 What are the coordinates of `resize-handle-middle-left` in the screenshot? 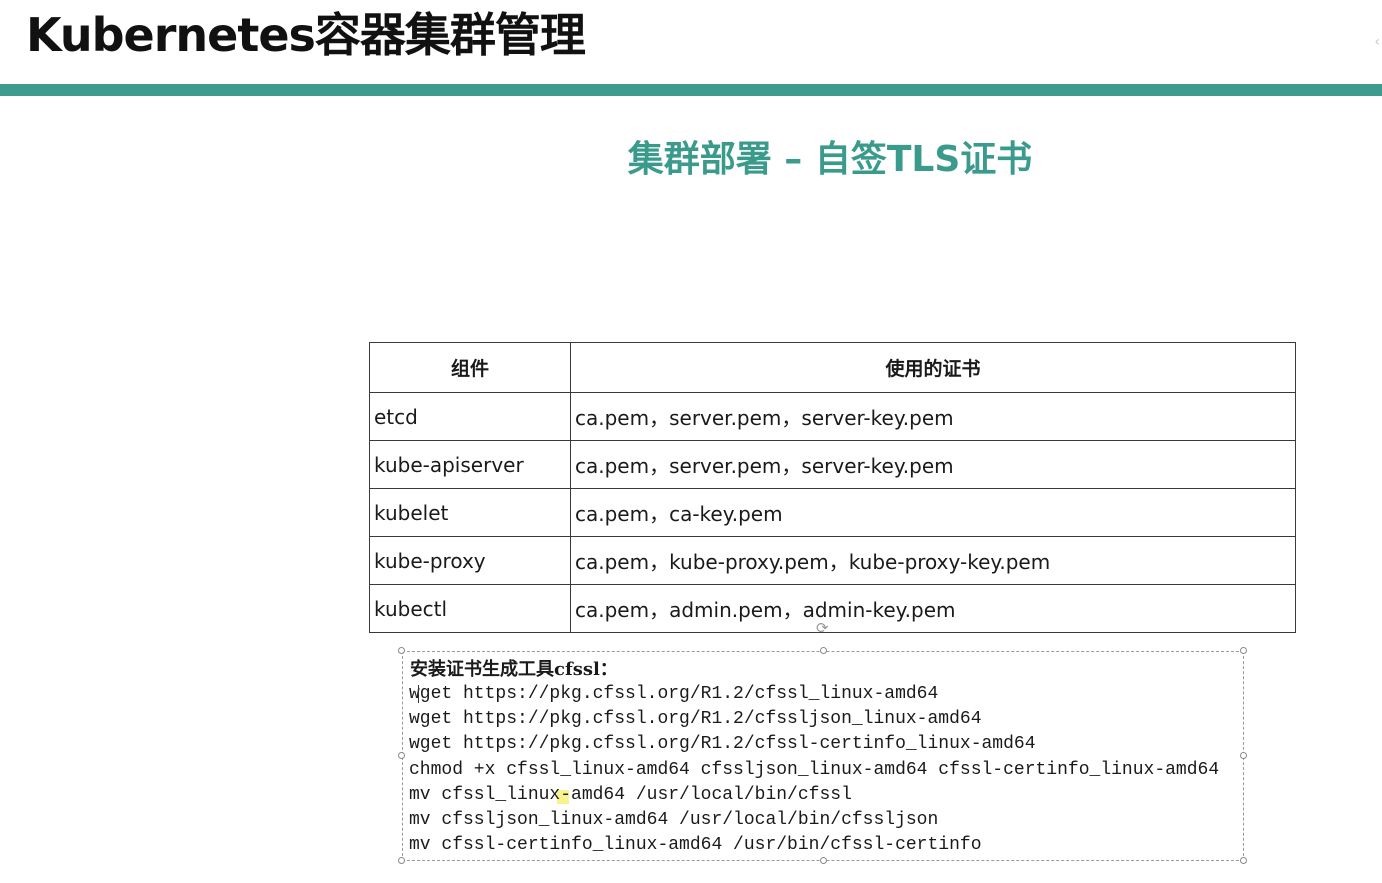 It's located at (401, 755).